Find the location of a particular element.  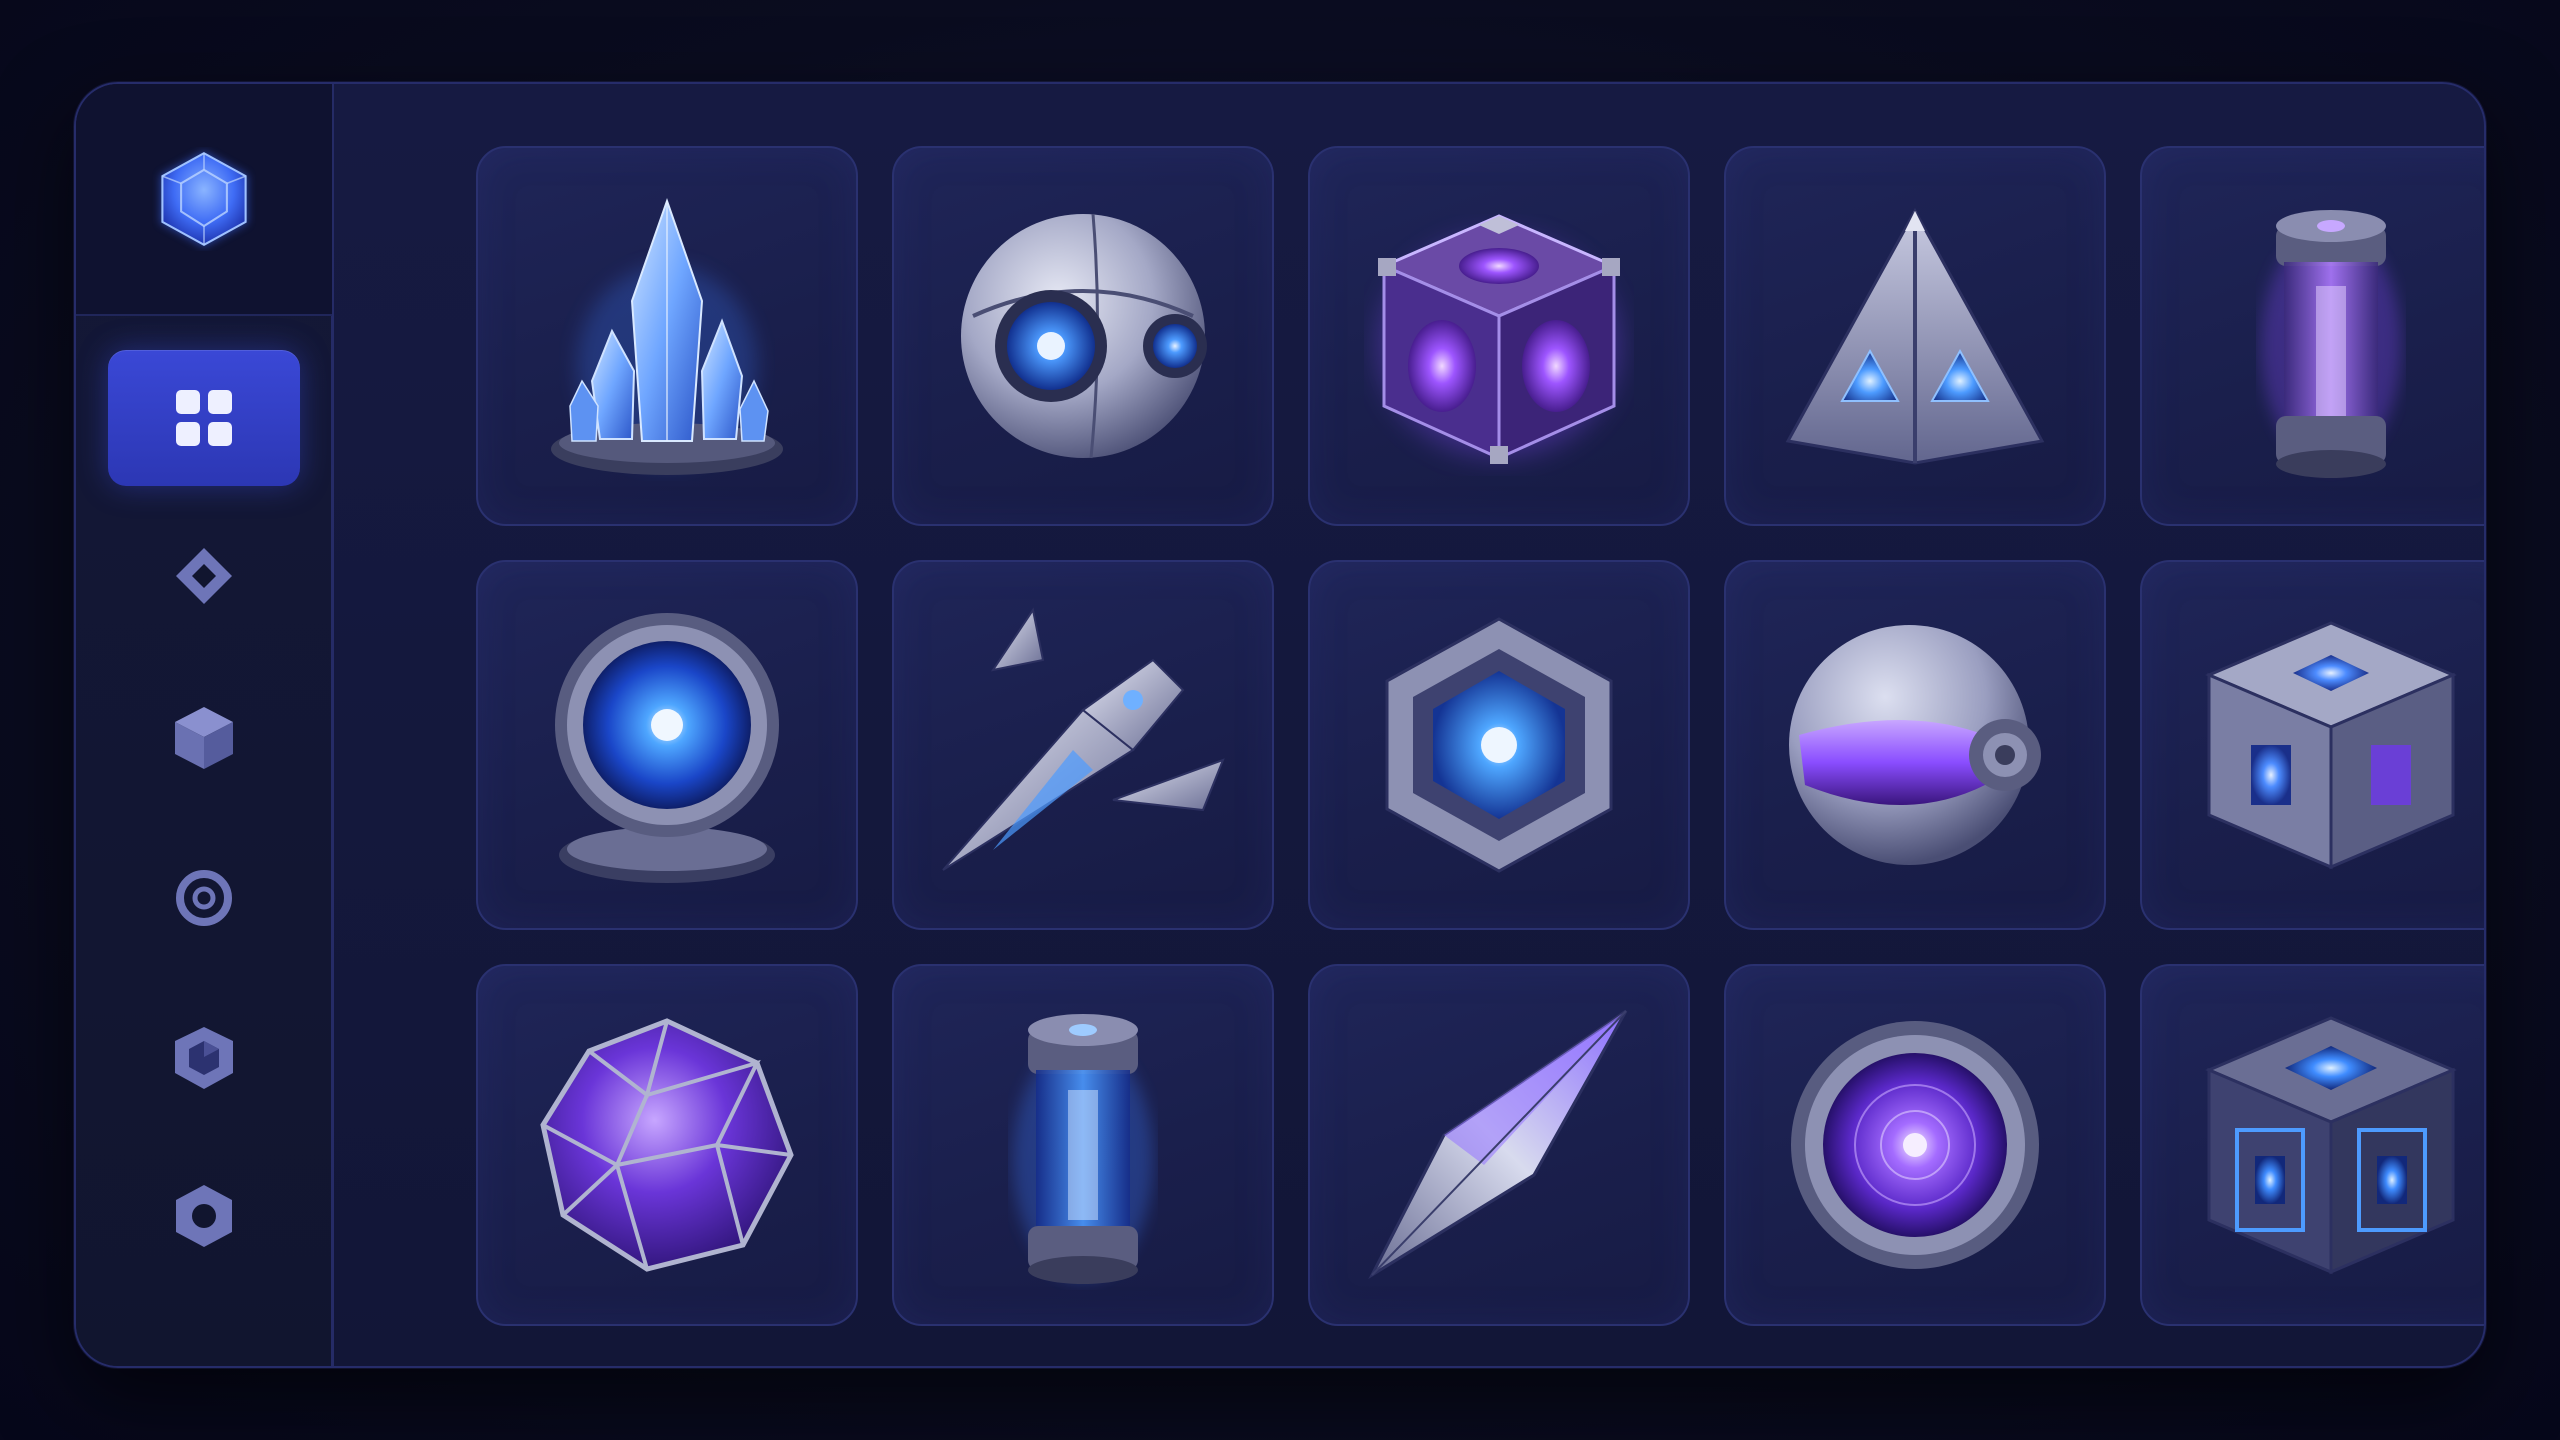

ice-crystal-icon is located at coordinates (667, 336).